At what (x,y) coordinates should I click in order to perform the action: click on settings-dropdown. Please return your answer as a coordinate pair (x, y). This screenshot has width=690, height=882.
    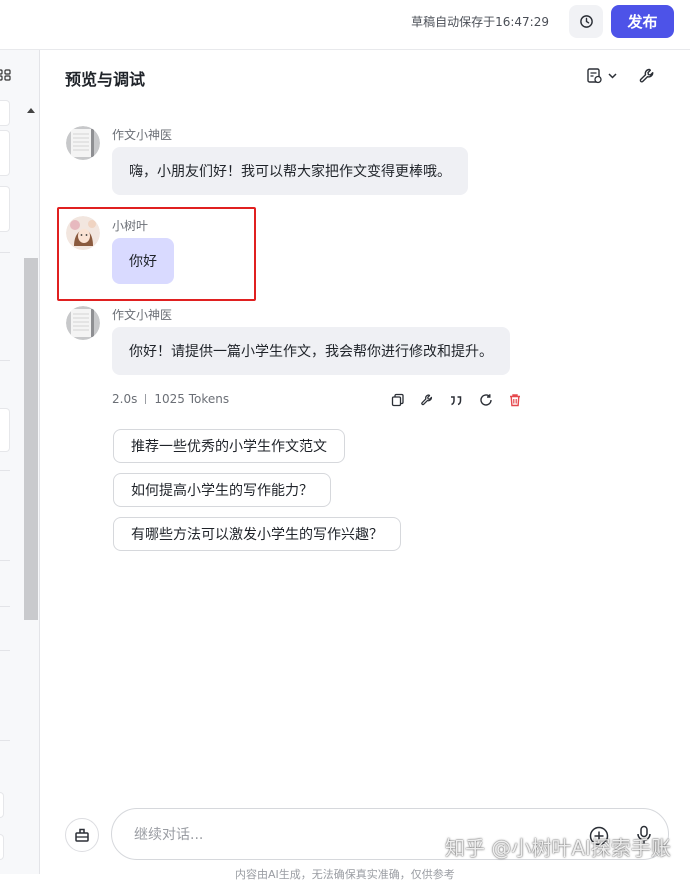
    Looking at the image, I should click on (603, 78).